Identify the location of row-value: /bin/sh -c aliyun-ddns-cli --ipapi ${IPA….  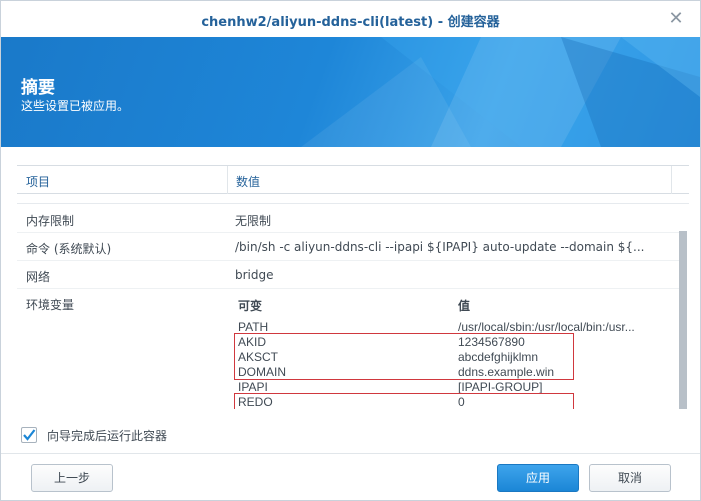
(440, 247).